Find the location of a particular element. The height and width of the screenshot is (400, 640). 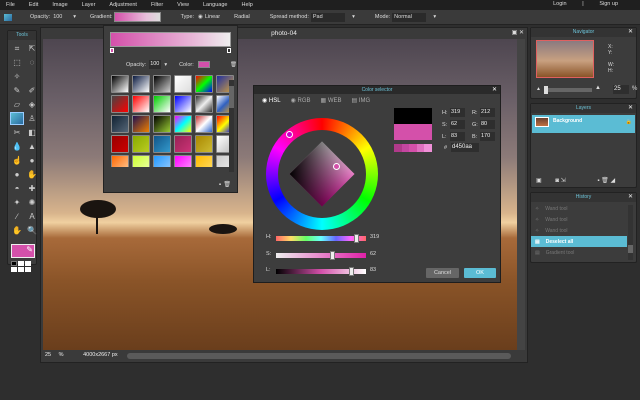

hue-slider is located at coordinates (321, 238).